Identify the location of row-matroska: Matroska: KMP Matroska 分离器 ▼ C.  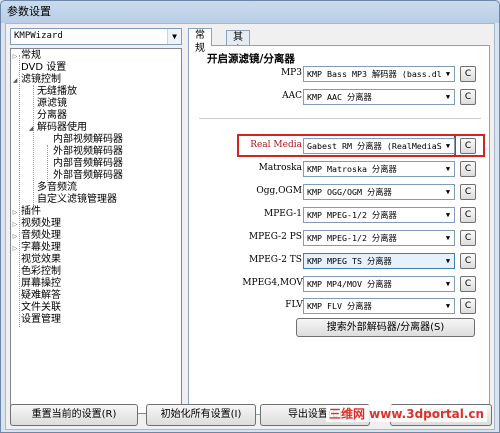
(340, 169).